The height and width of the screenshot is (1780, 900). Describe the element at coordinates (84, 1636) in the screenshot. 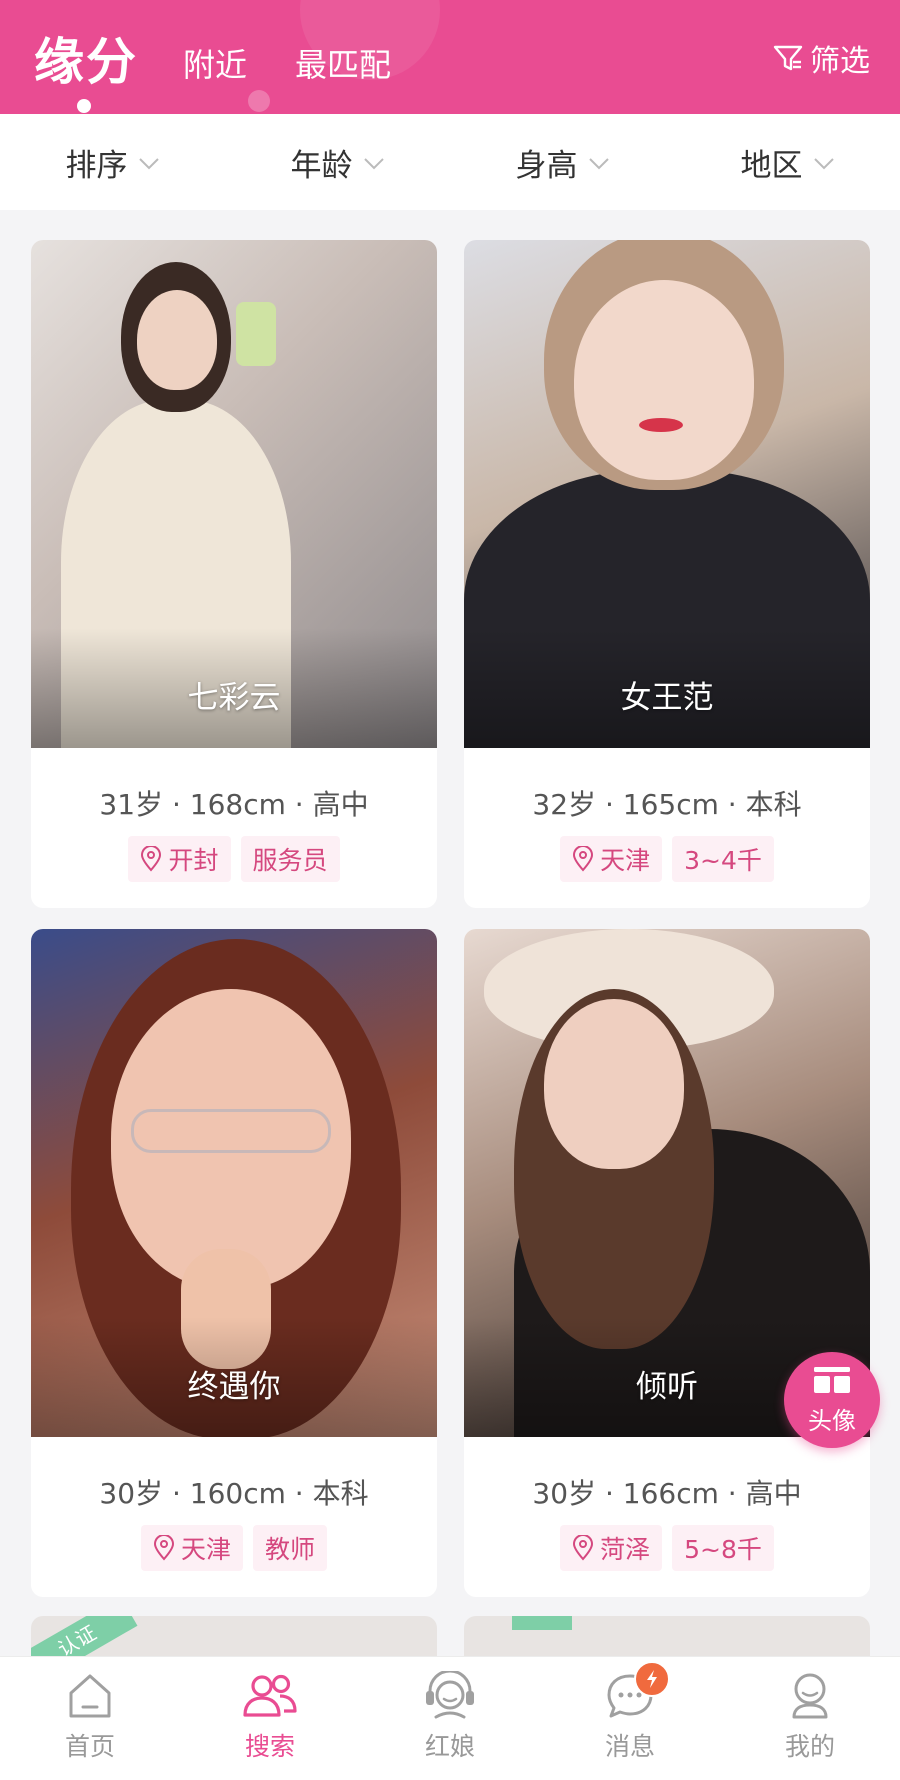

I see `verified-ribbon: 认证` at that location.